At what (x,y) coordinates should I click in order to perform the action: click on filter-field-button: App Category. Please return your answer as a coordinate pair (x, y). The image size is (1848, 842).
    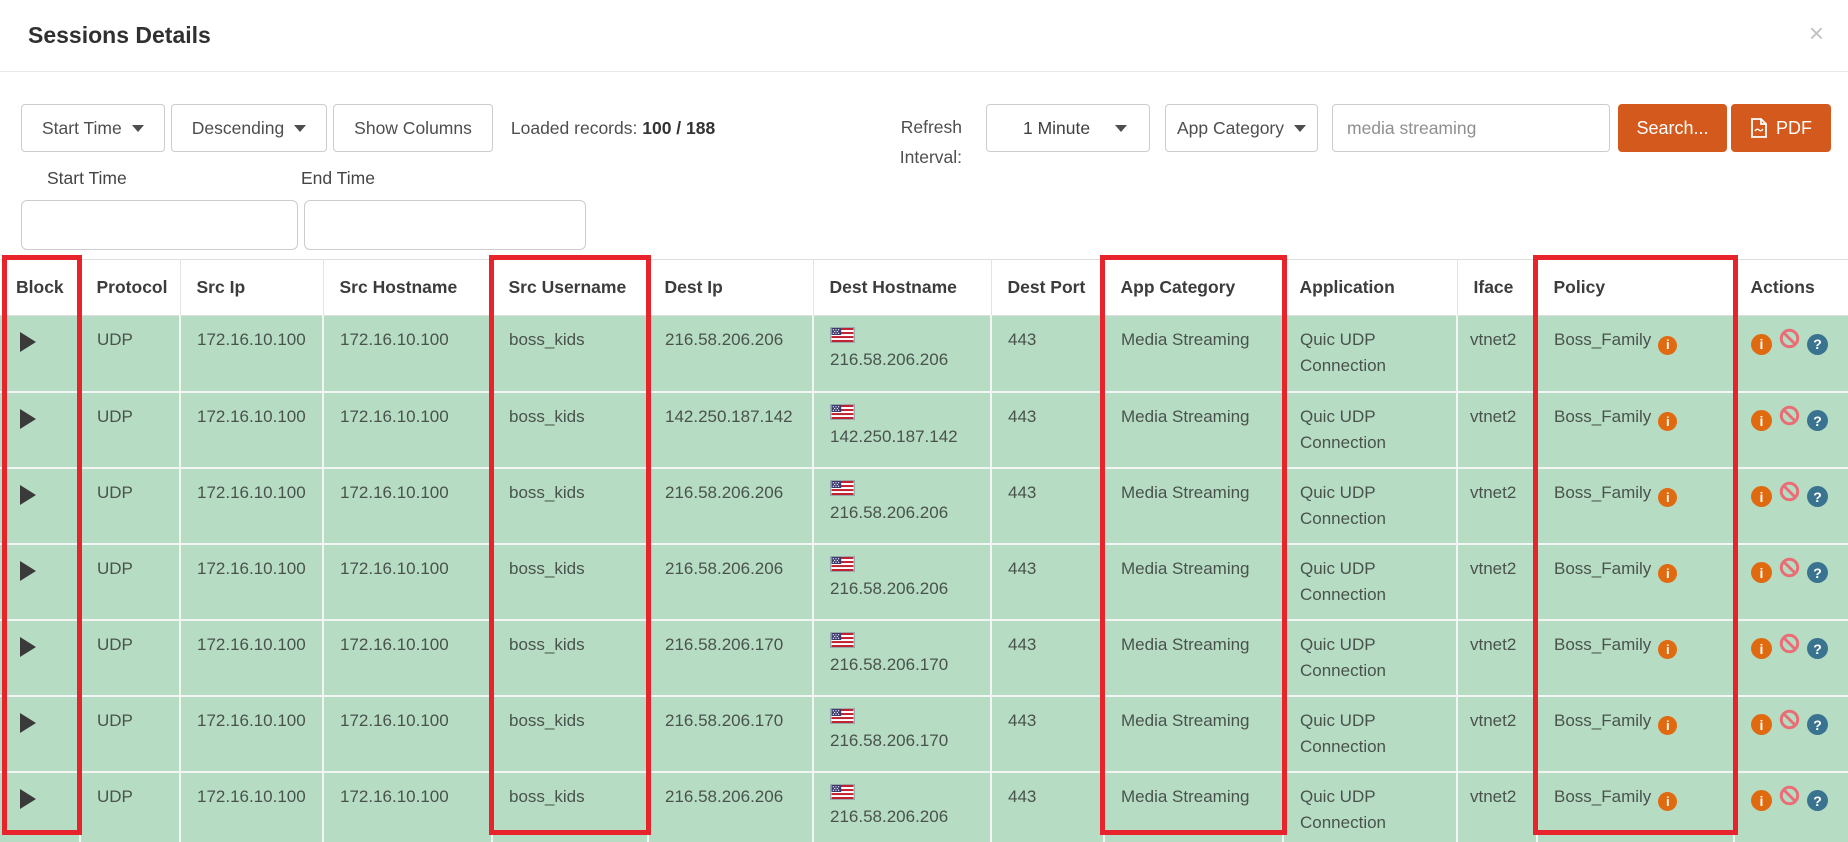
    Looking at the image, I should click on (1241, 128).